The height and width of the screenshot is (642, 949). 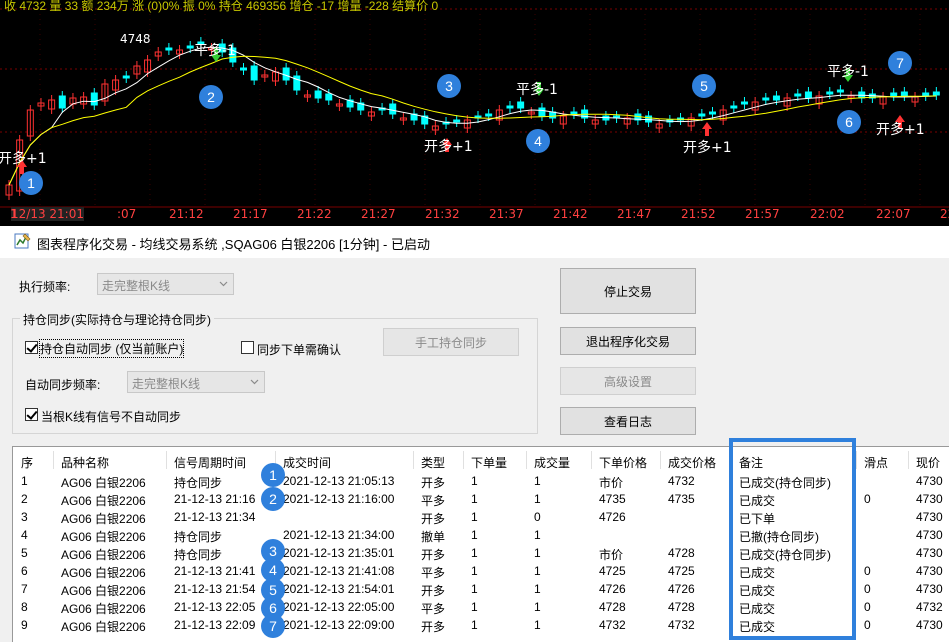 I want to click on exit-auto-trading-button: 退出程序化交易, so click(x=628, y=341).